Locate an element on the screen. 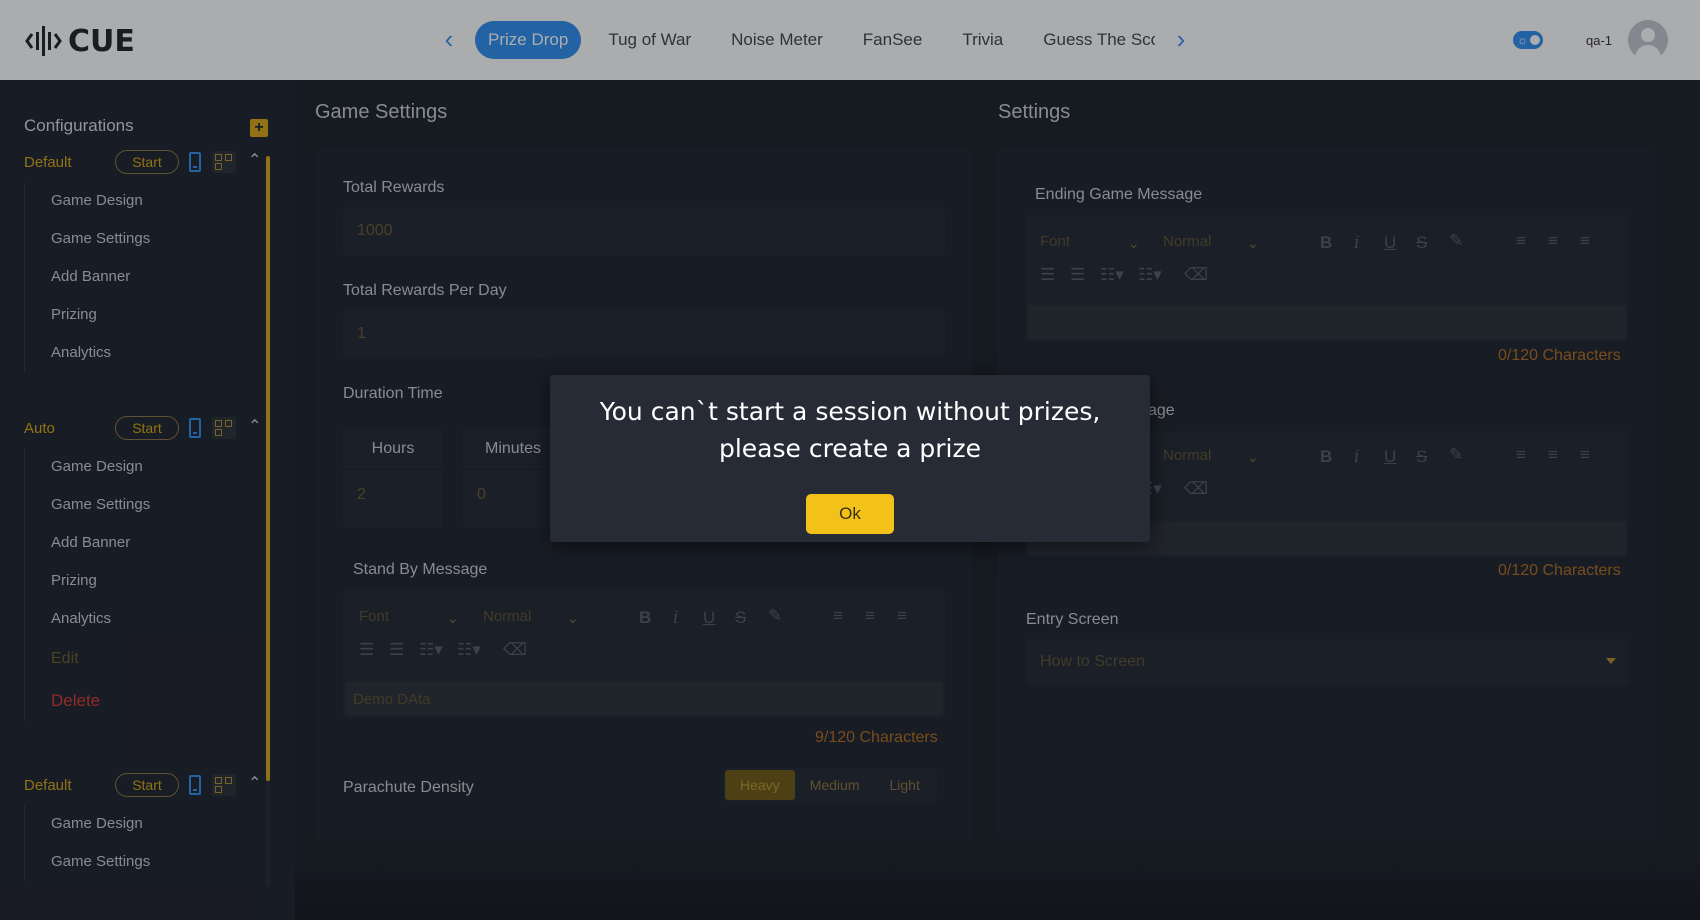  ok-button: Ok is located at coordinates (850, 514).